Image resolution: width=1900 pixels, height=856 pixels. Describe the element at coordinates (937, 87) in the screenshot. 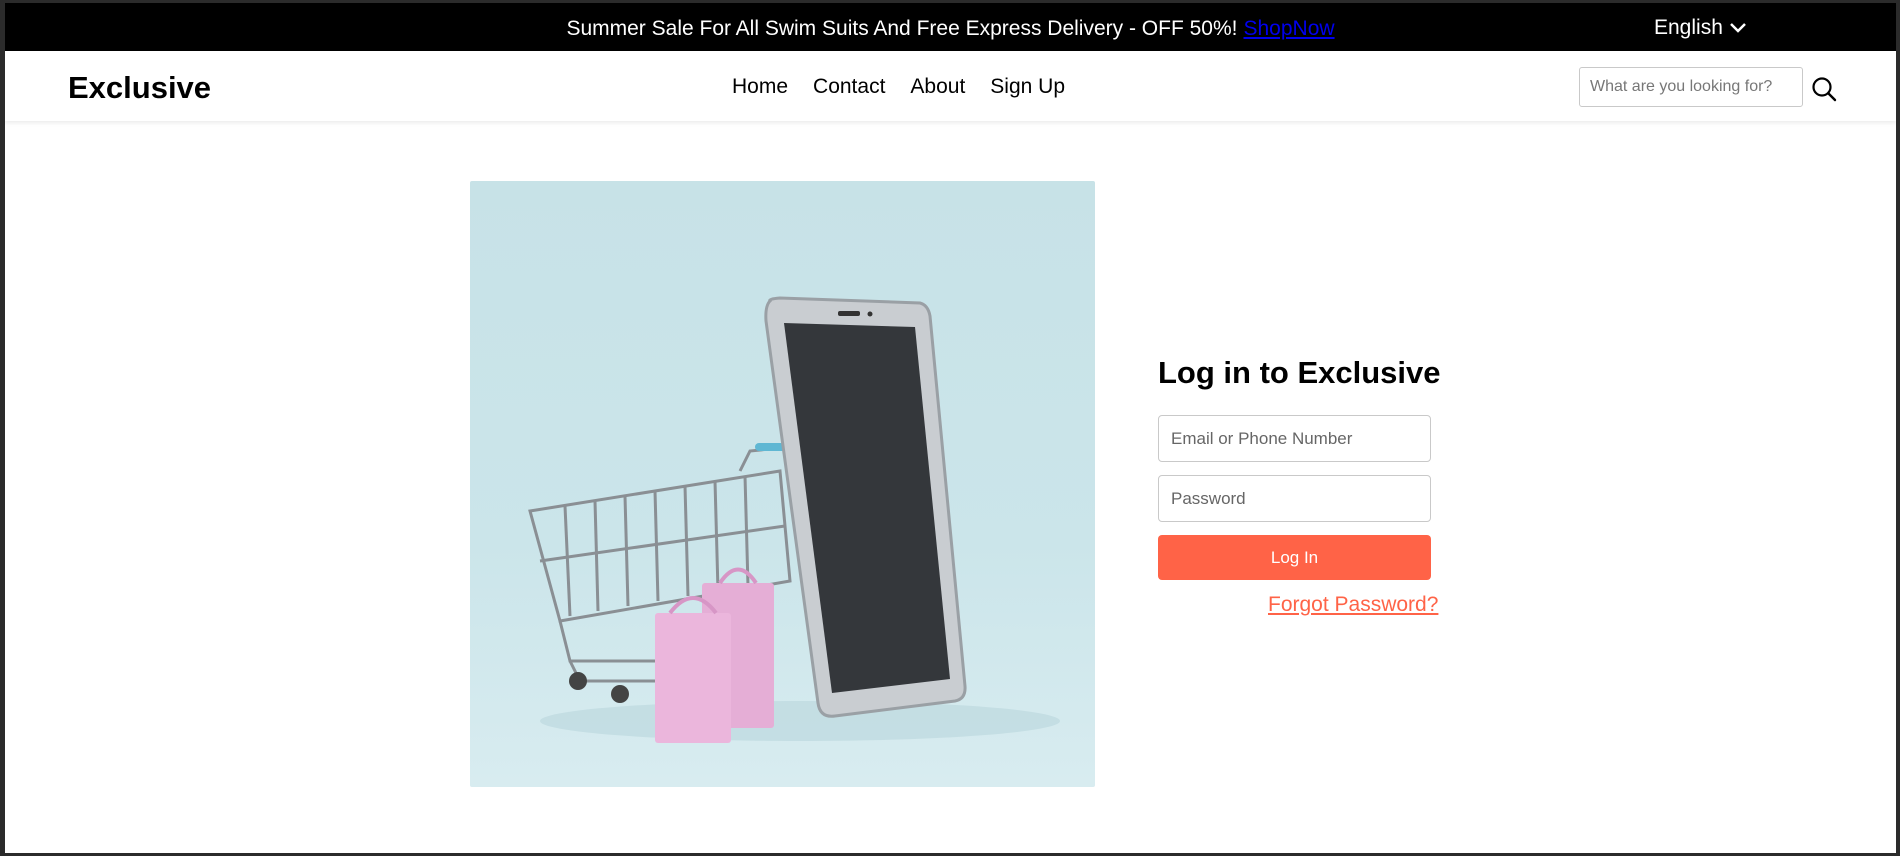

I see `nav-about: About` at that location.